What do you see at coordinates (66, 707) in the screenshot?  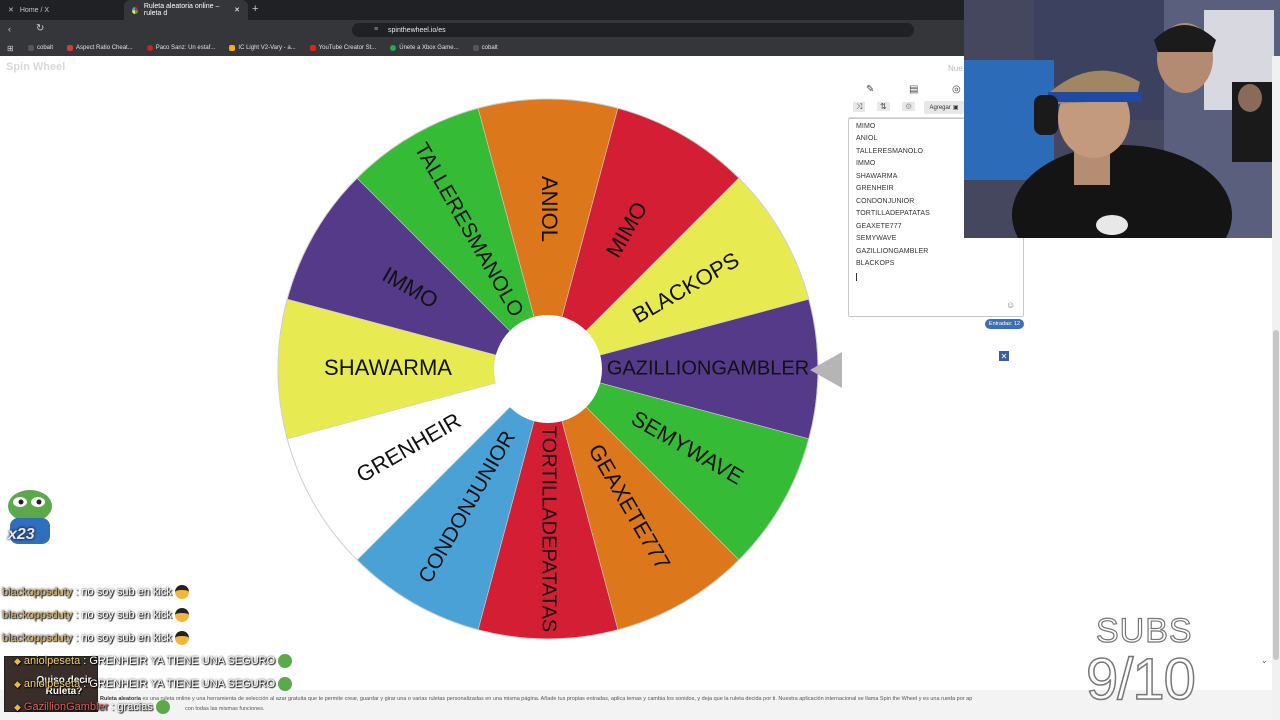 I see `chat-username: GazillionGambler` at bounding box center [66, 707].